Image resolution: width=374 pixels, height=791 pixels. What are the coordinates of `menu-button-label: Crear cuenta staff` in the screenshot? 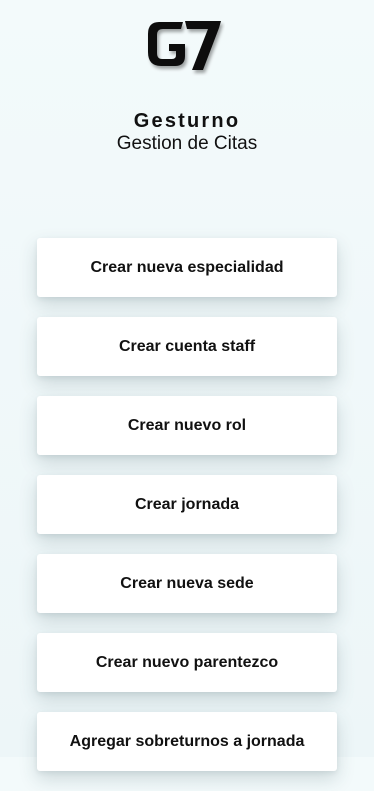 It's located at (187, 346).